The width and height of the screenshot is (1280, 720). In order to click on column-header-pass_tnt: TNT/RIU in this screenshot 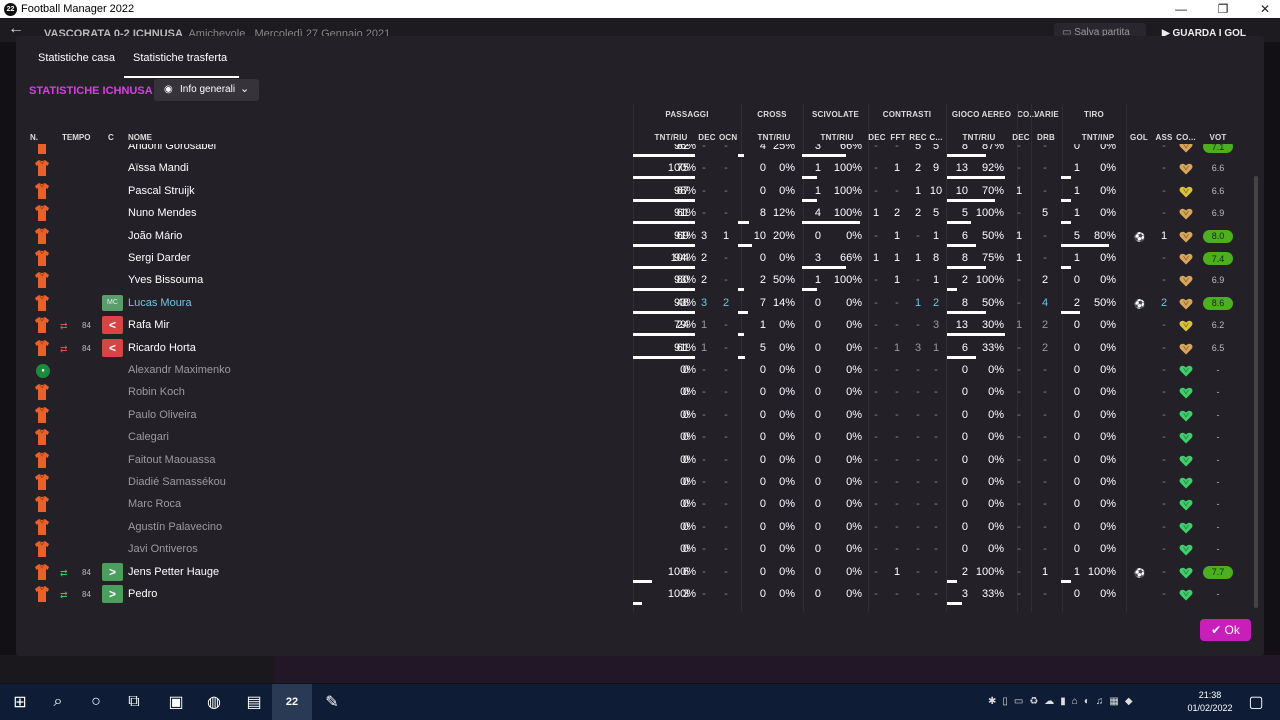, I will do `click(671, 137)`.